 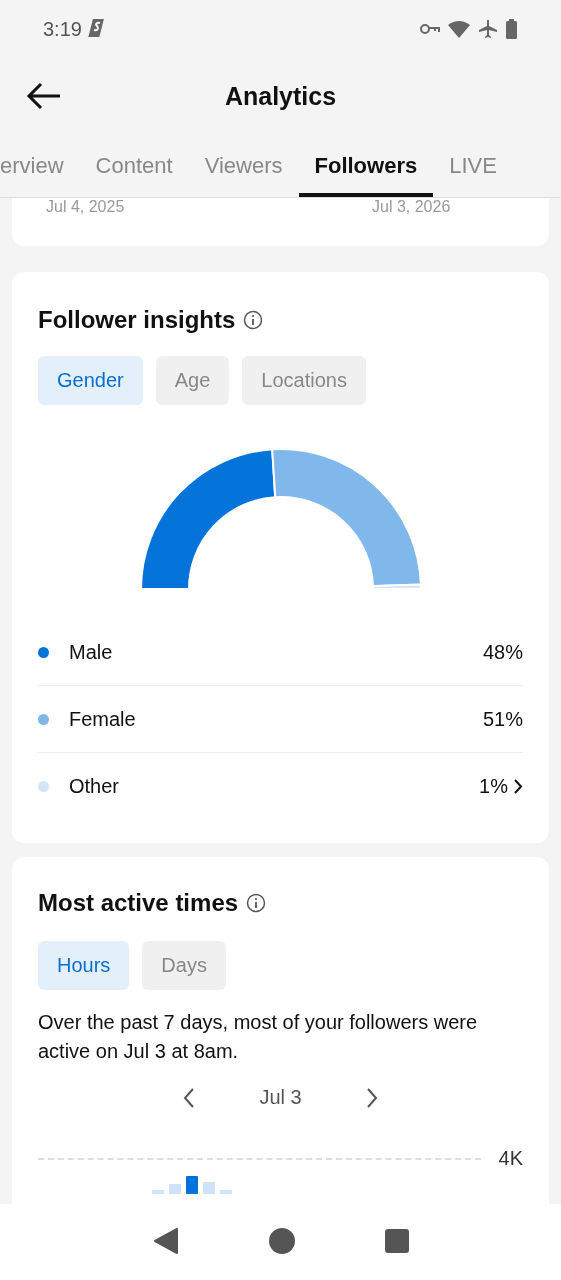 I want to click on back-button, so click(x=44, y=96).